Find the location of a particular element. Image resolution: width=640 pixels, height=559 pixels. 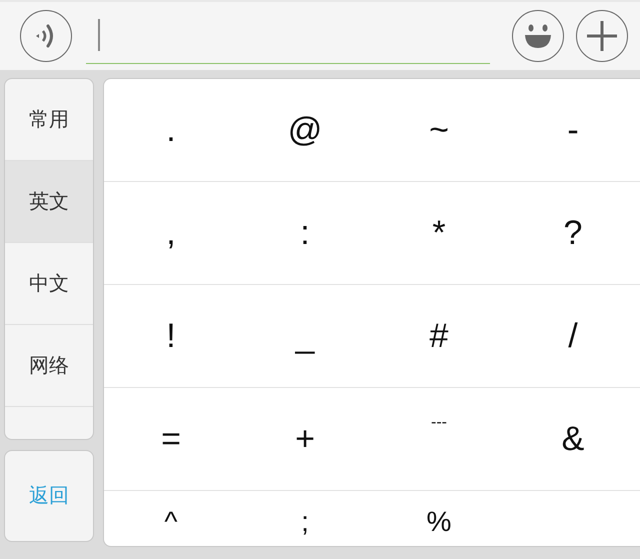

symbol-key: + is located at coordinates (305, 439).